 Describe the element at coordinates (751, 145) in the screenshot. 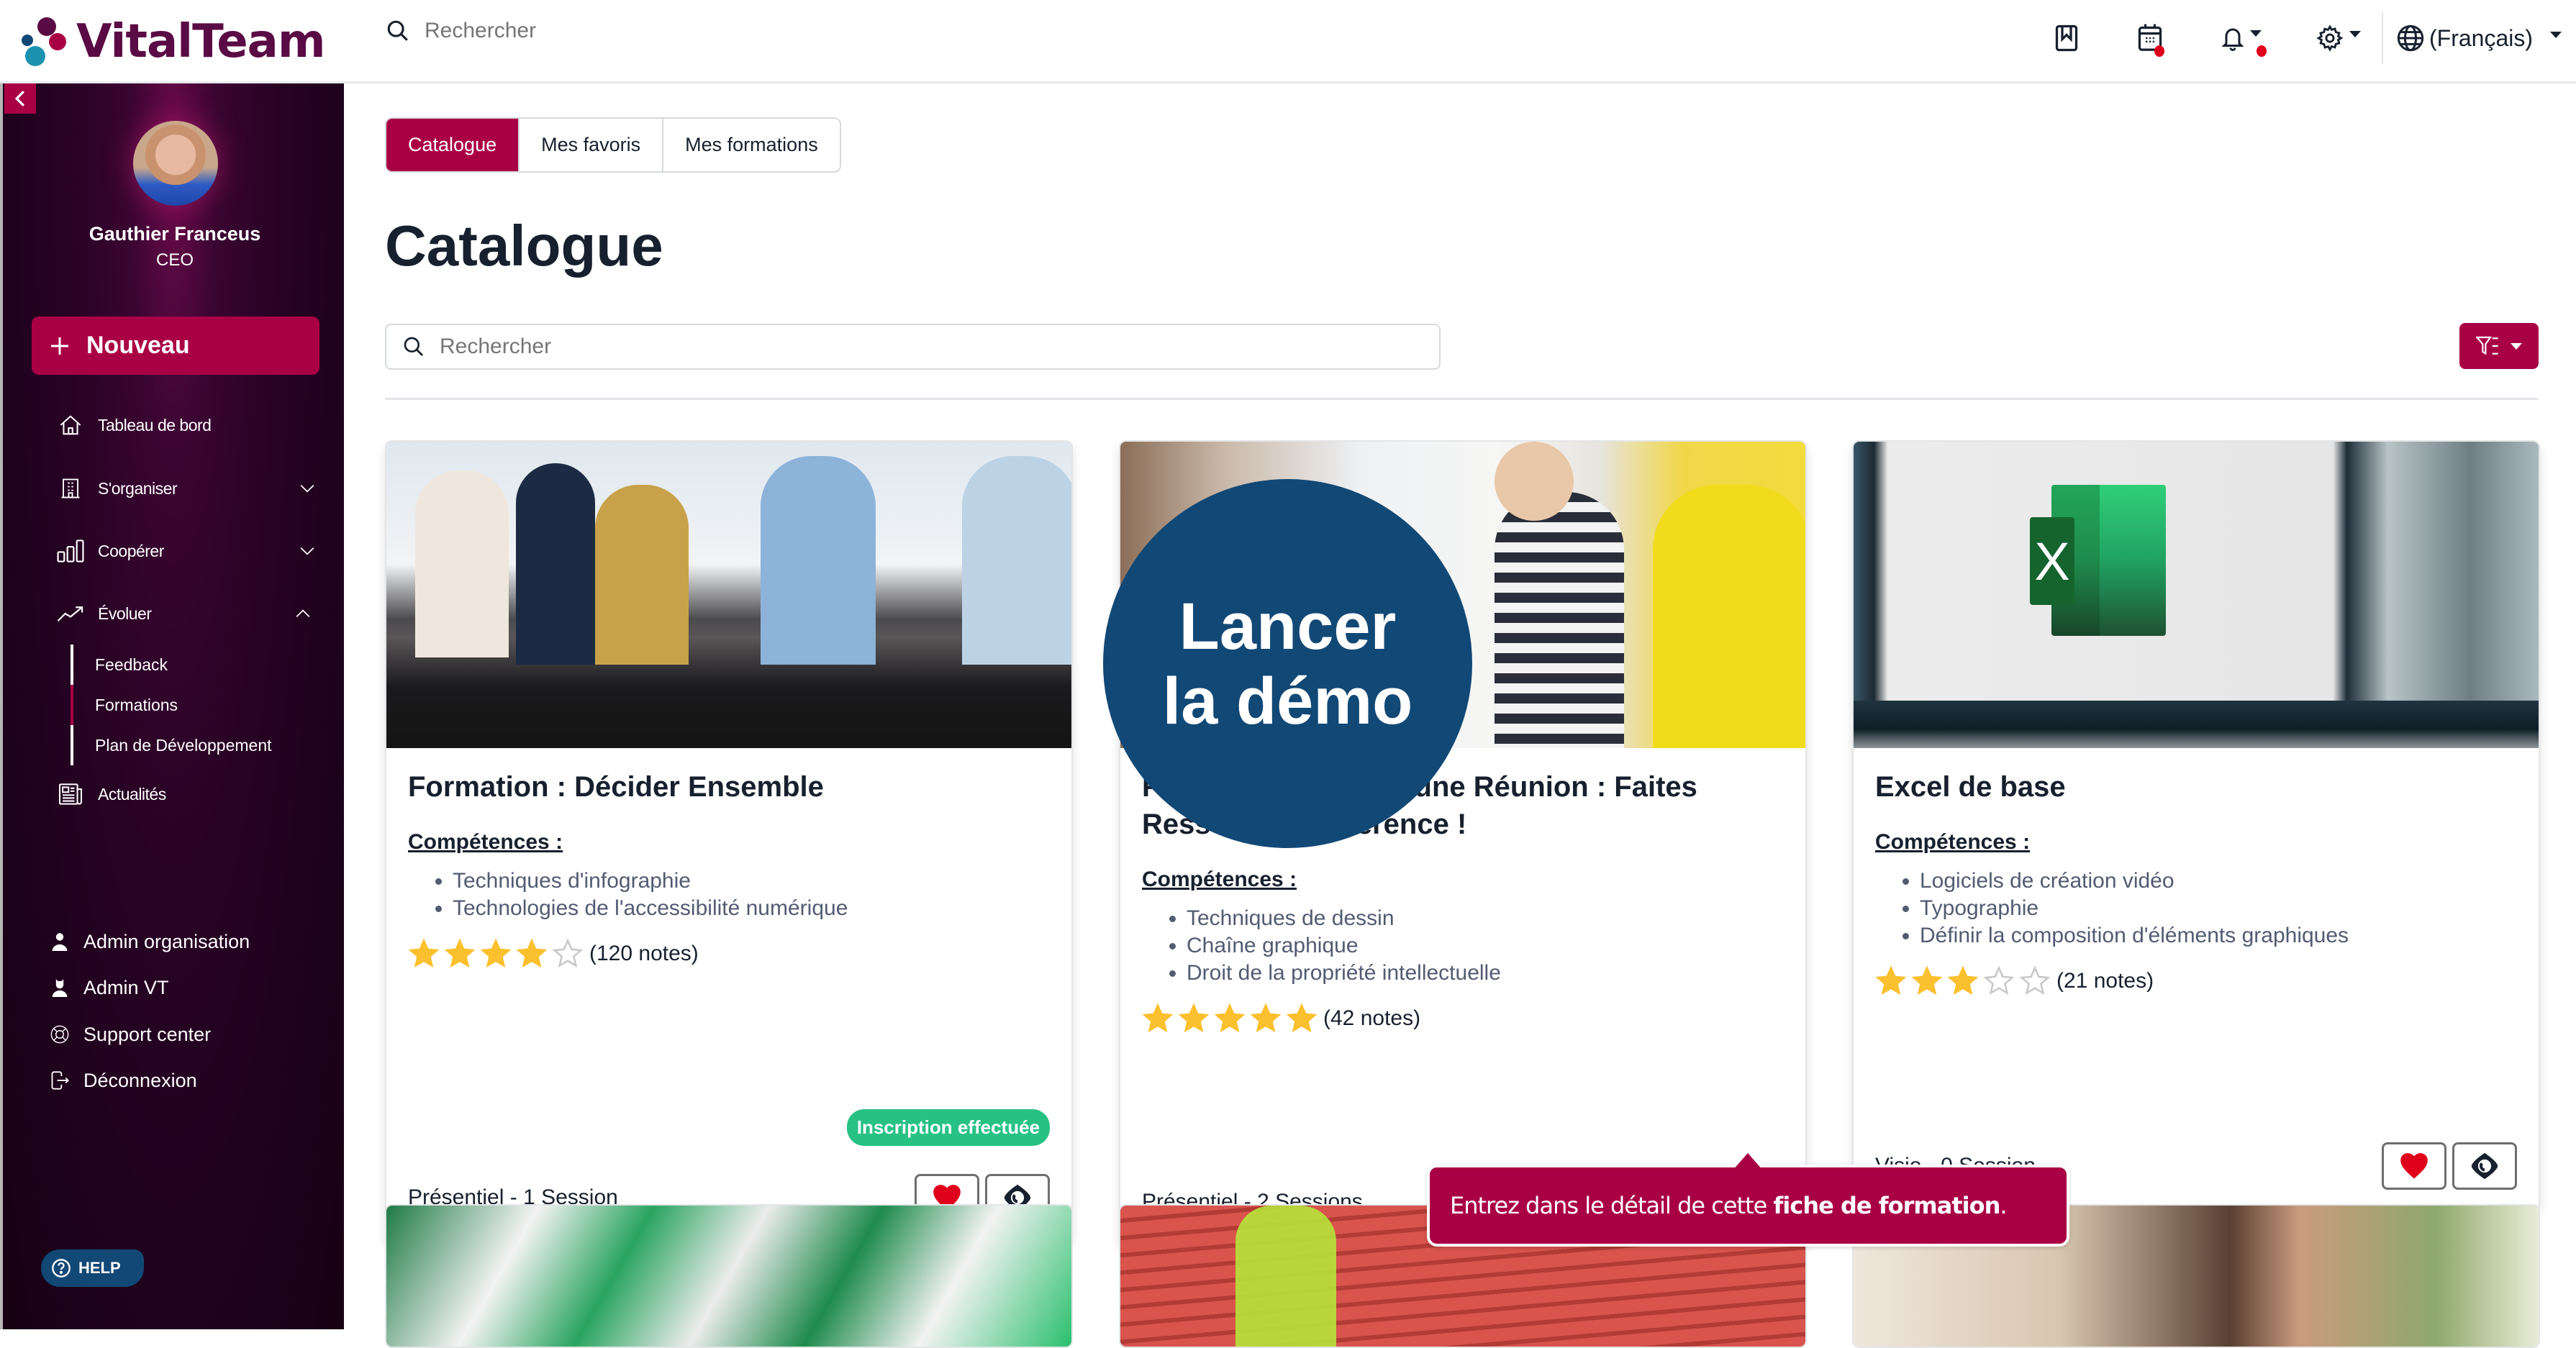

I see `tab-mes-formations: Mes formations` at that location.